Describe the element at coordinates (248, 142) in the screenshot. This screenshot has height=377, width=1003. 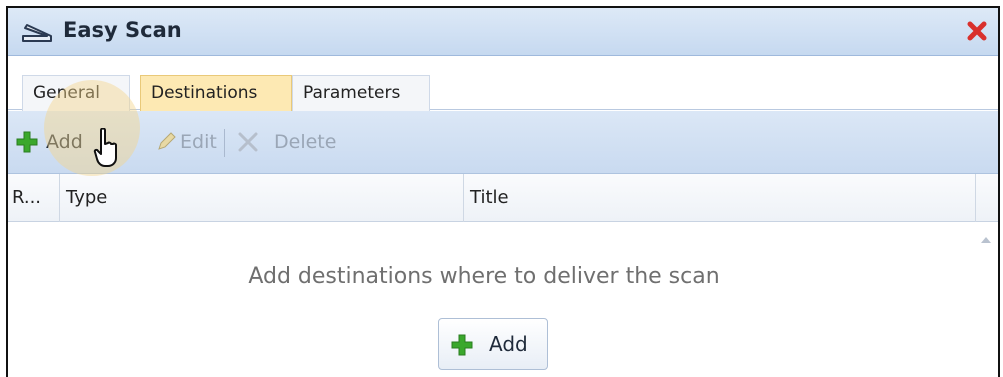
I see `delete-x-icon` at that location.